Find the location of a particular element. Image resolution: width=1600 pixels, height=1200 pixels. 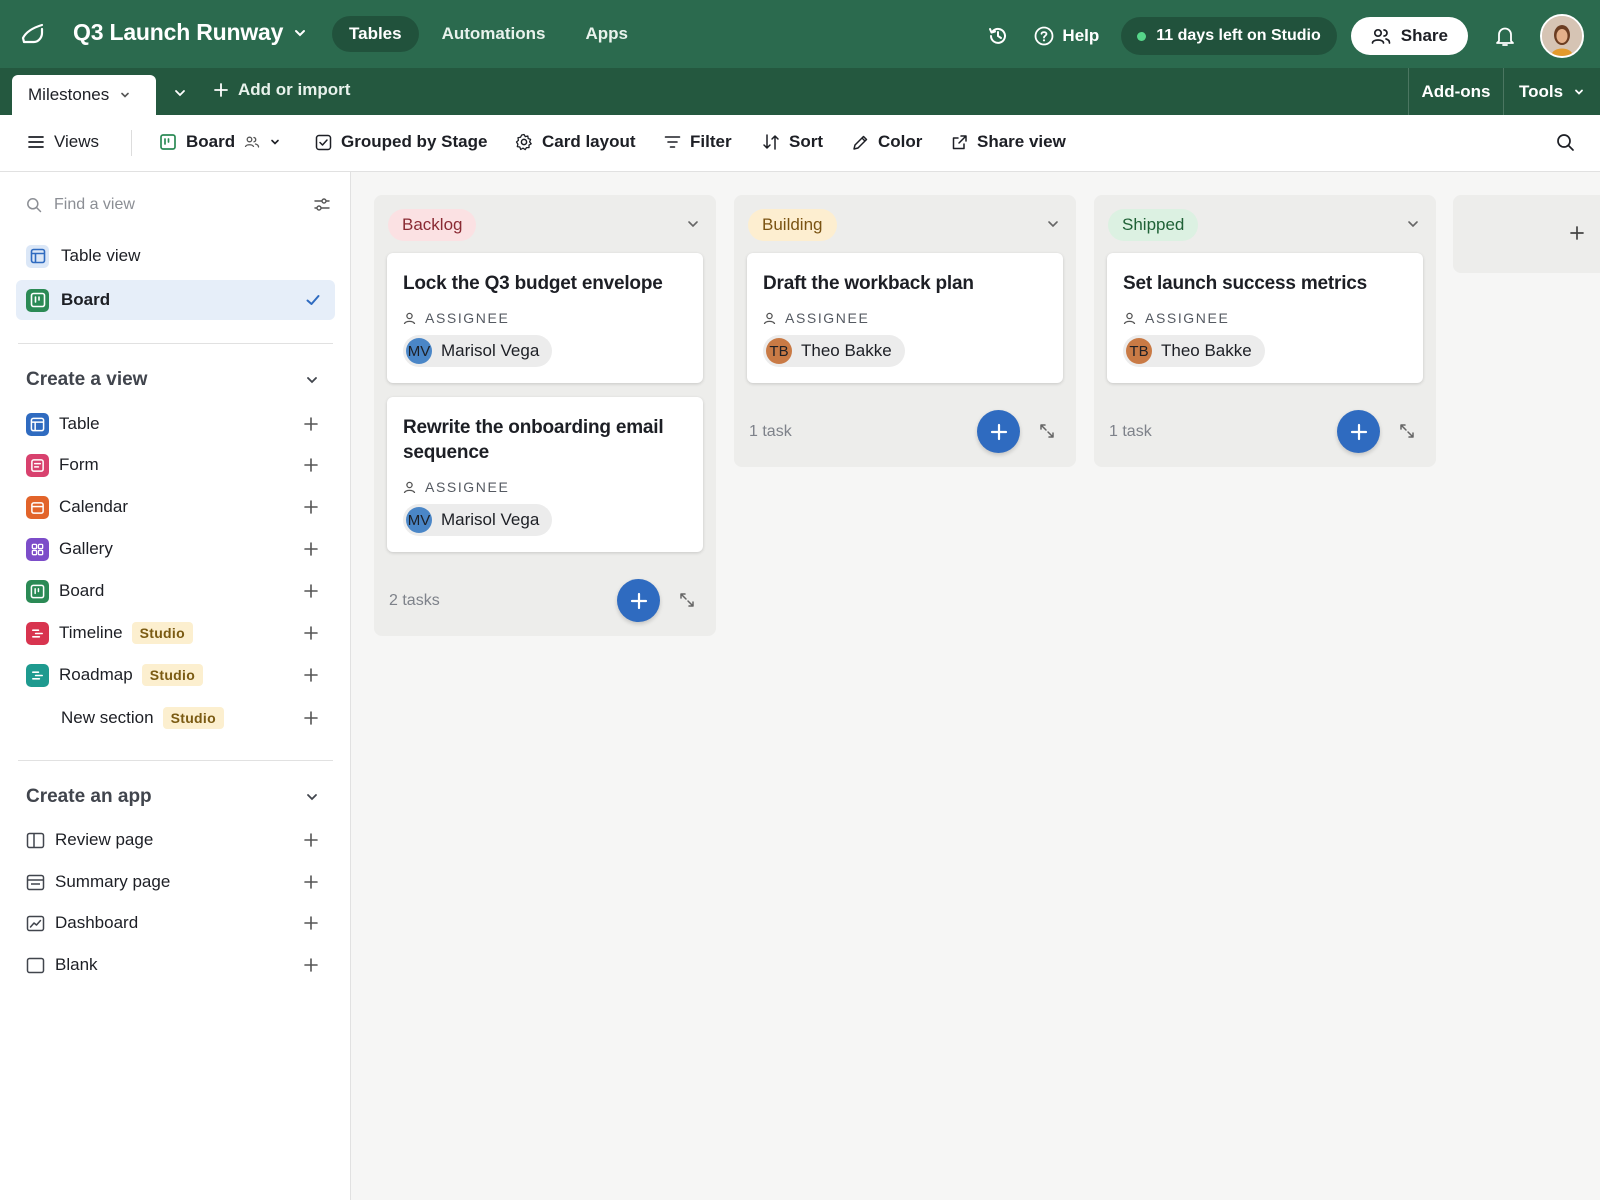

group-by-button: Grouped by Stage is located at coordinates (401, 142).